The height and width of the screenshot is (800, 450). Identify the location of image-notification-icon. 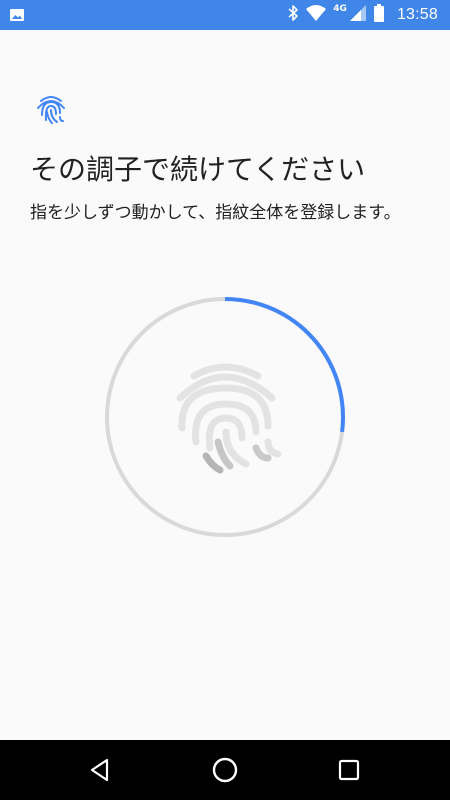
(17, 17).